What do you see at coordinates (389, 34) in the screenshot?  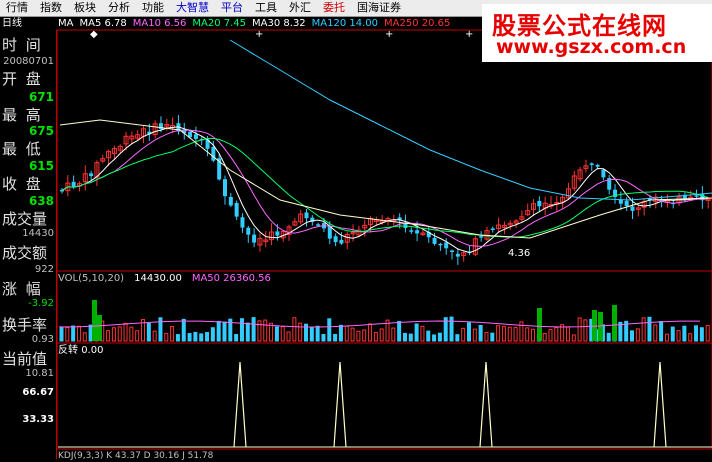 I see `top-marker-2: +` at bounding box center [389, 34].